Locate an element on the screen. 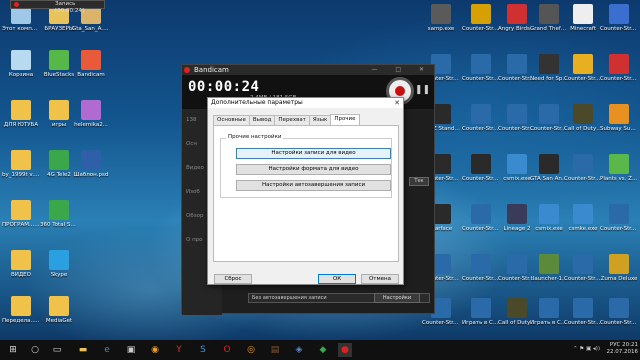  window-controls: — □ ✕ is located at coordinates (401, 70).